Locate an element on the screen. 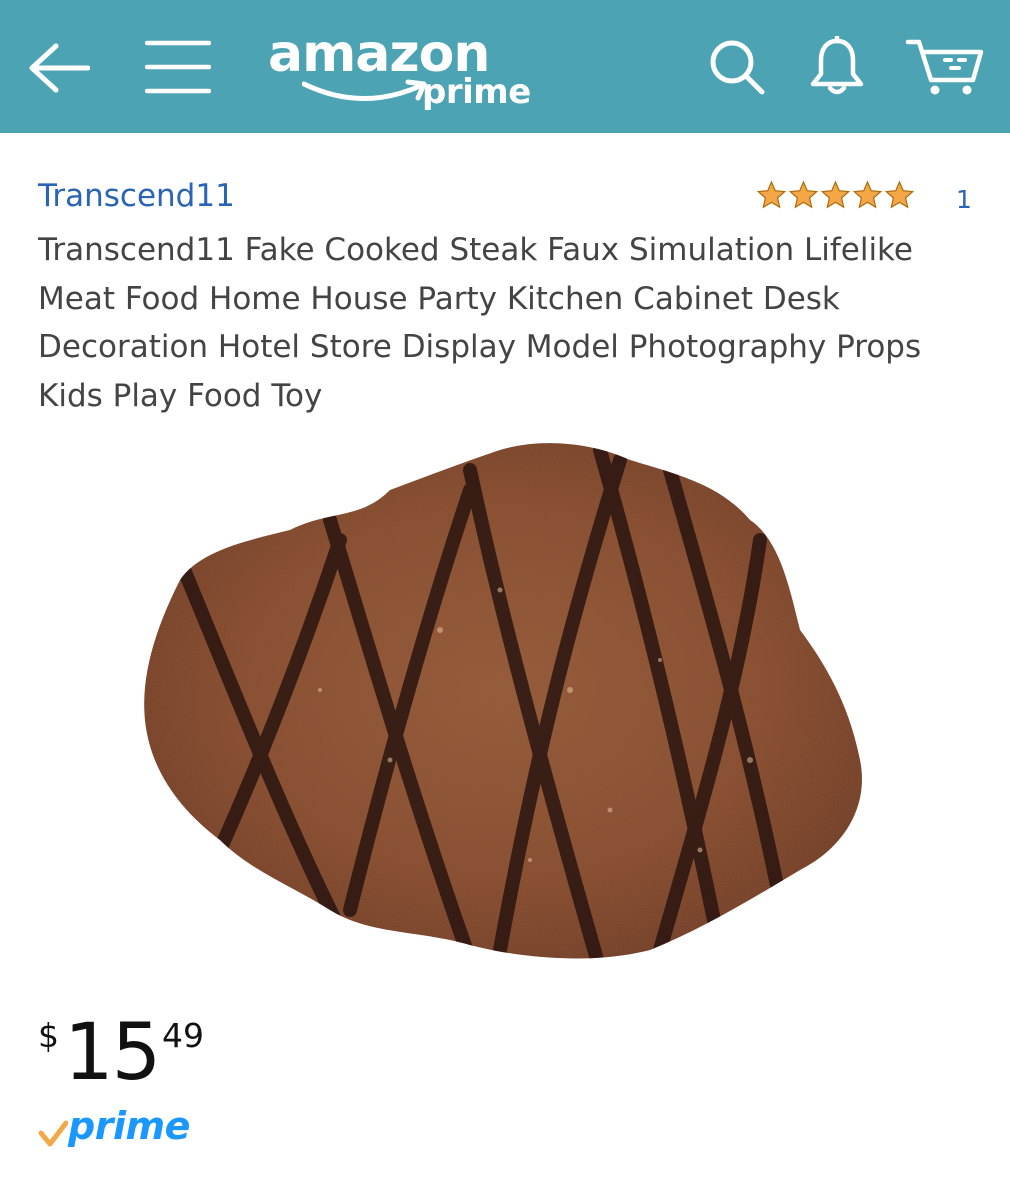 This screenshot has width=1010, height=1200. back-arrow-icon is located at coordinates (58, 68).